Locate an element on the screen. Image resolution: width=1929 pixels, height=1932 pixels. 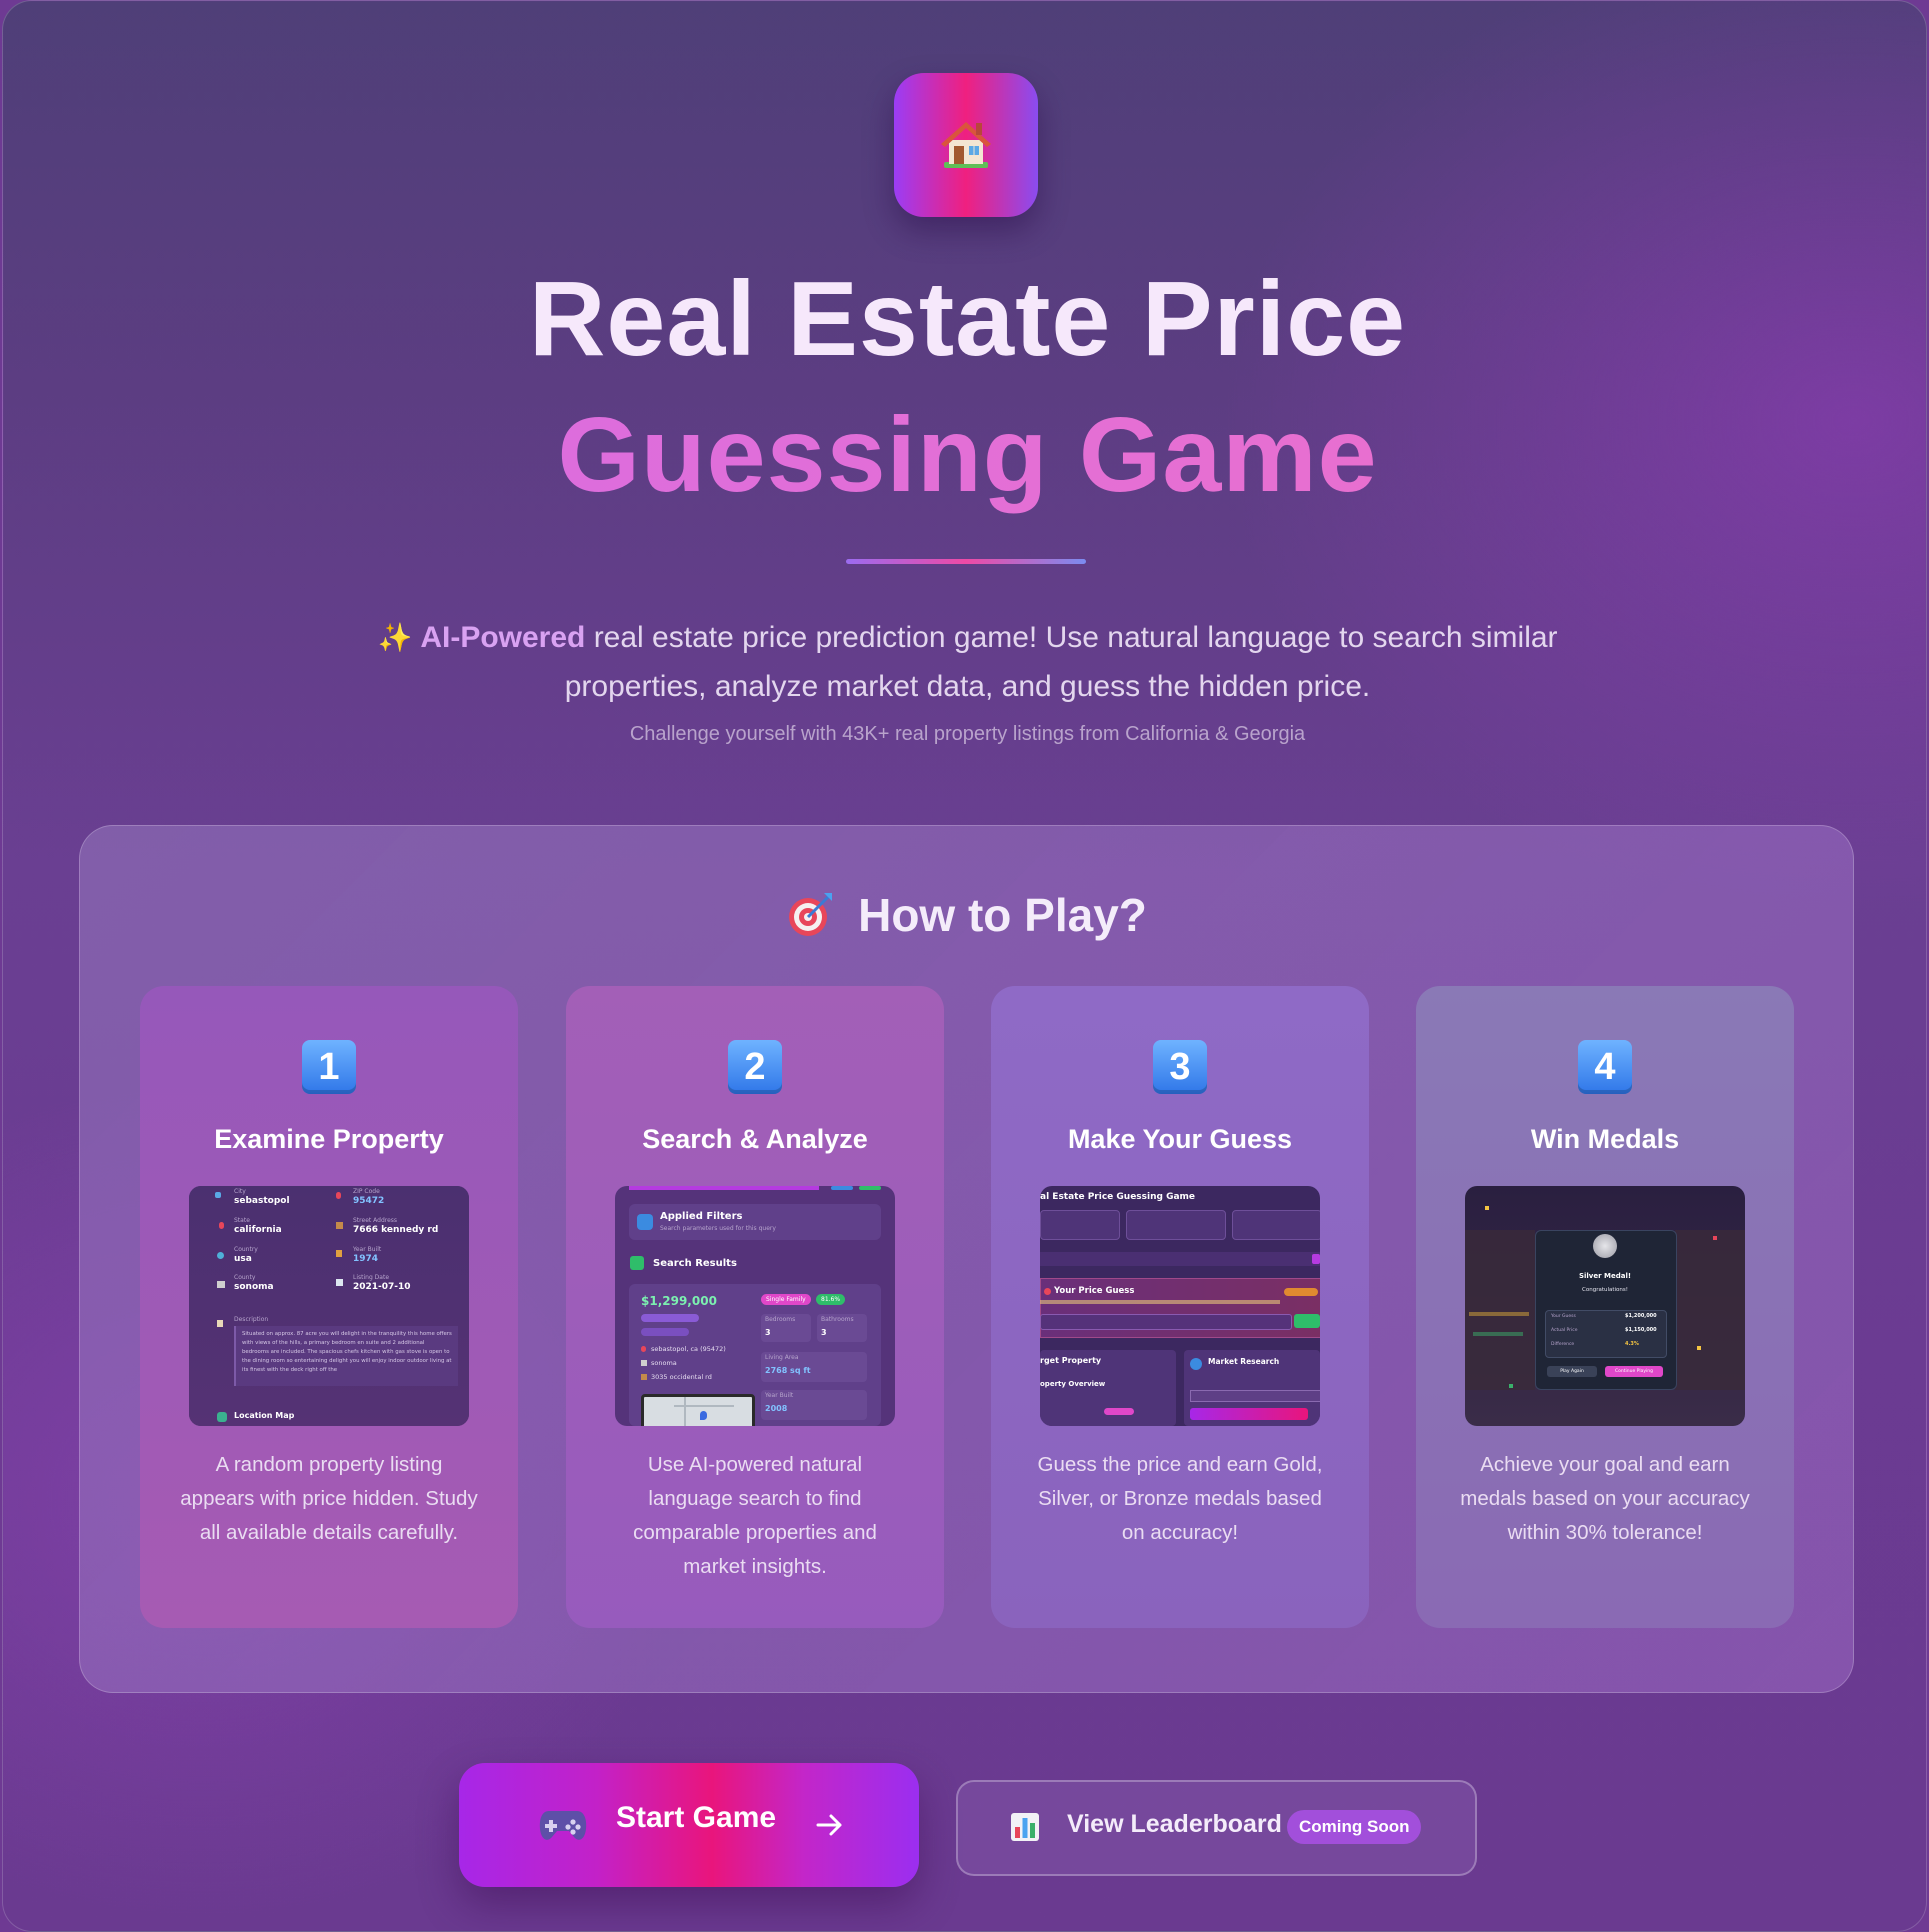
page-title-line1: Real Estate Price is located at coordinates (967, 319).